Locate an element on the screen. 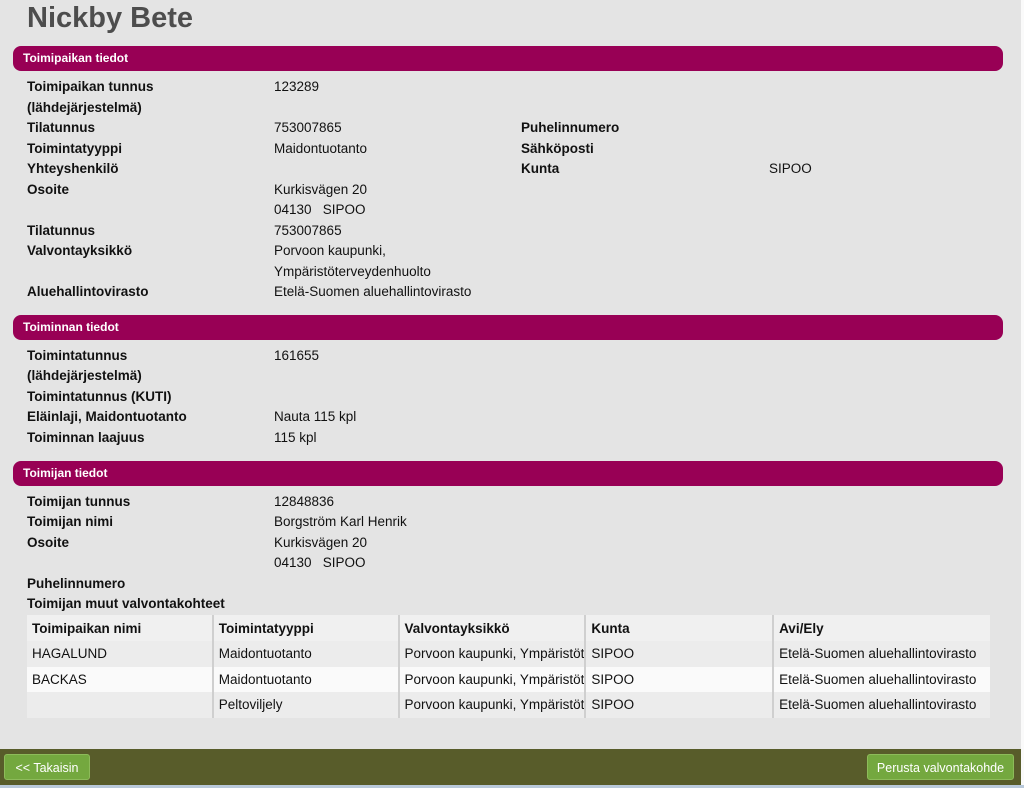  animal-species-label: Eläinlaji, Maidontuotanto is located at coordinates (107, 416).